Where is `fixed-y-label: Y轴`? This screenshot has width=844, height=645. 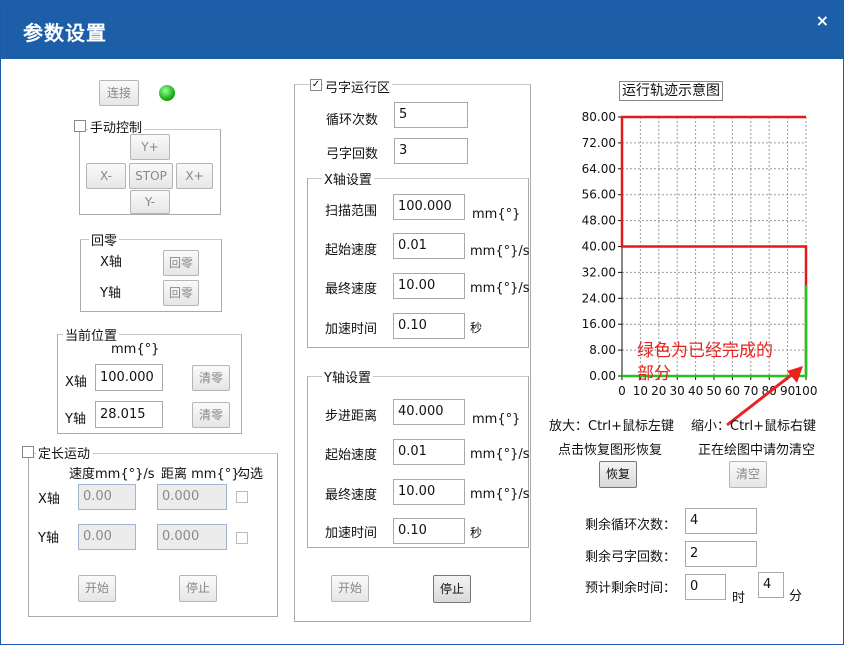 fixed-y-label: Y轴 is located at coordinates (48, 538).